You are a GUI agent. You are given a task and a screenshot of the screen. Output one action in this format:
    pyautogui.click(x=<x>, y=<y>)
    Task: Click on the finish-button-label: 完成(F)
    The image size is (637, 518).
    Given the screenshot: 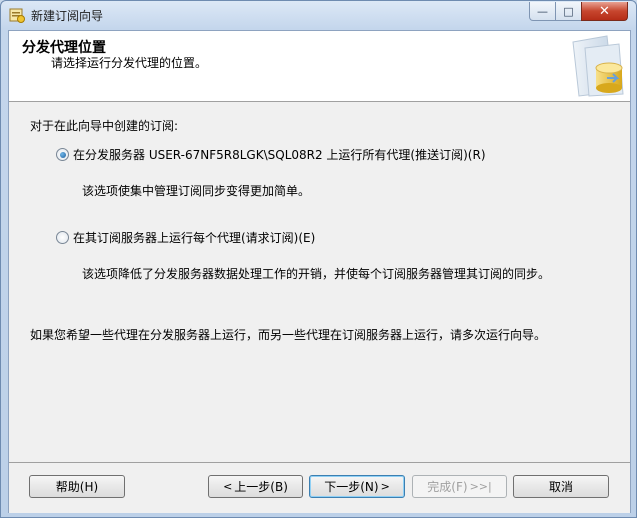 What is the action you would take?
    pyautogui.click(x=447, y=487)
    